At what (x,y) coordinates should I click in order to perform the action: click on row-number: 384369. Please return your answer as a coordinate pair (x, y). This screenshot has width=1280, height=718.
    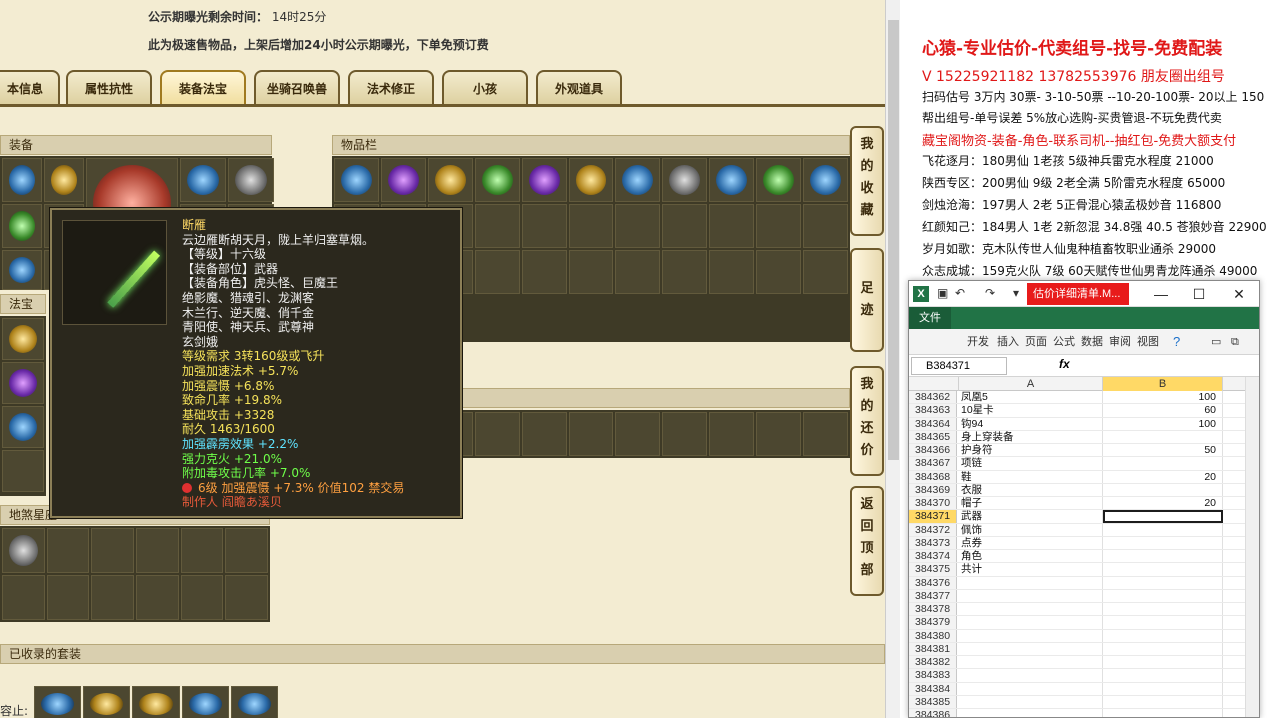
    Looking at the image, I should click on (933, 489).